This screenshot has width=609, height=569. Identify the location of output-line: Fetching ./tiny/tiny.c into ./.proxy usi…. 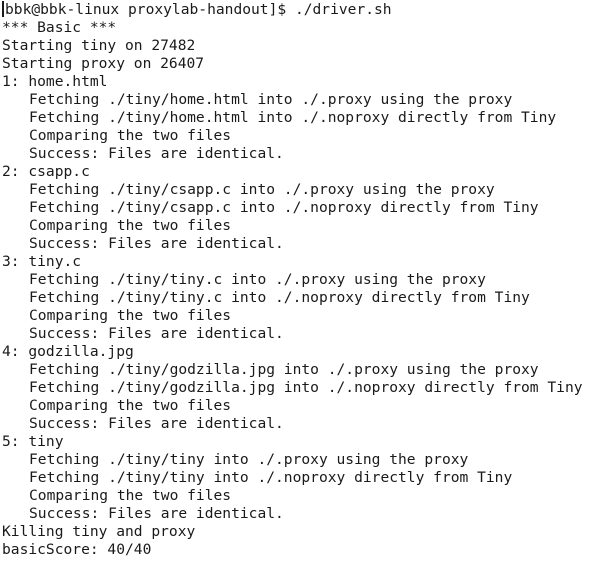
(257, 279).